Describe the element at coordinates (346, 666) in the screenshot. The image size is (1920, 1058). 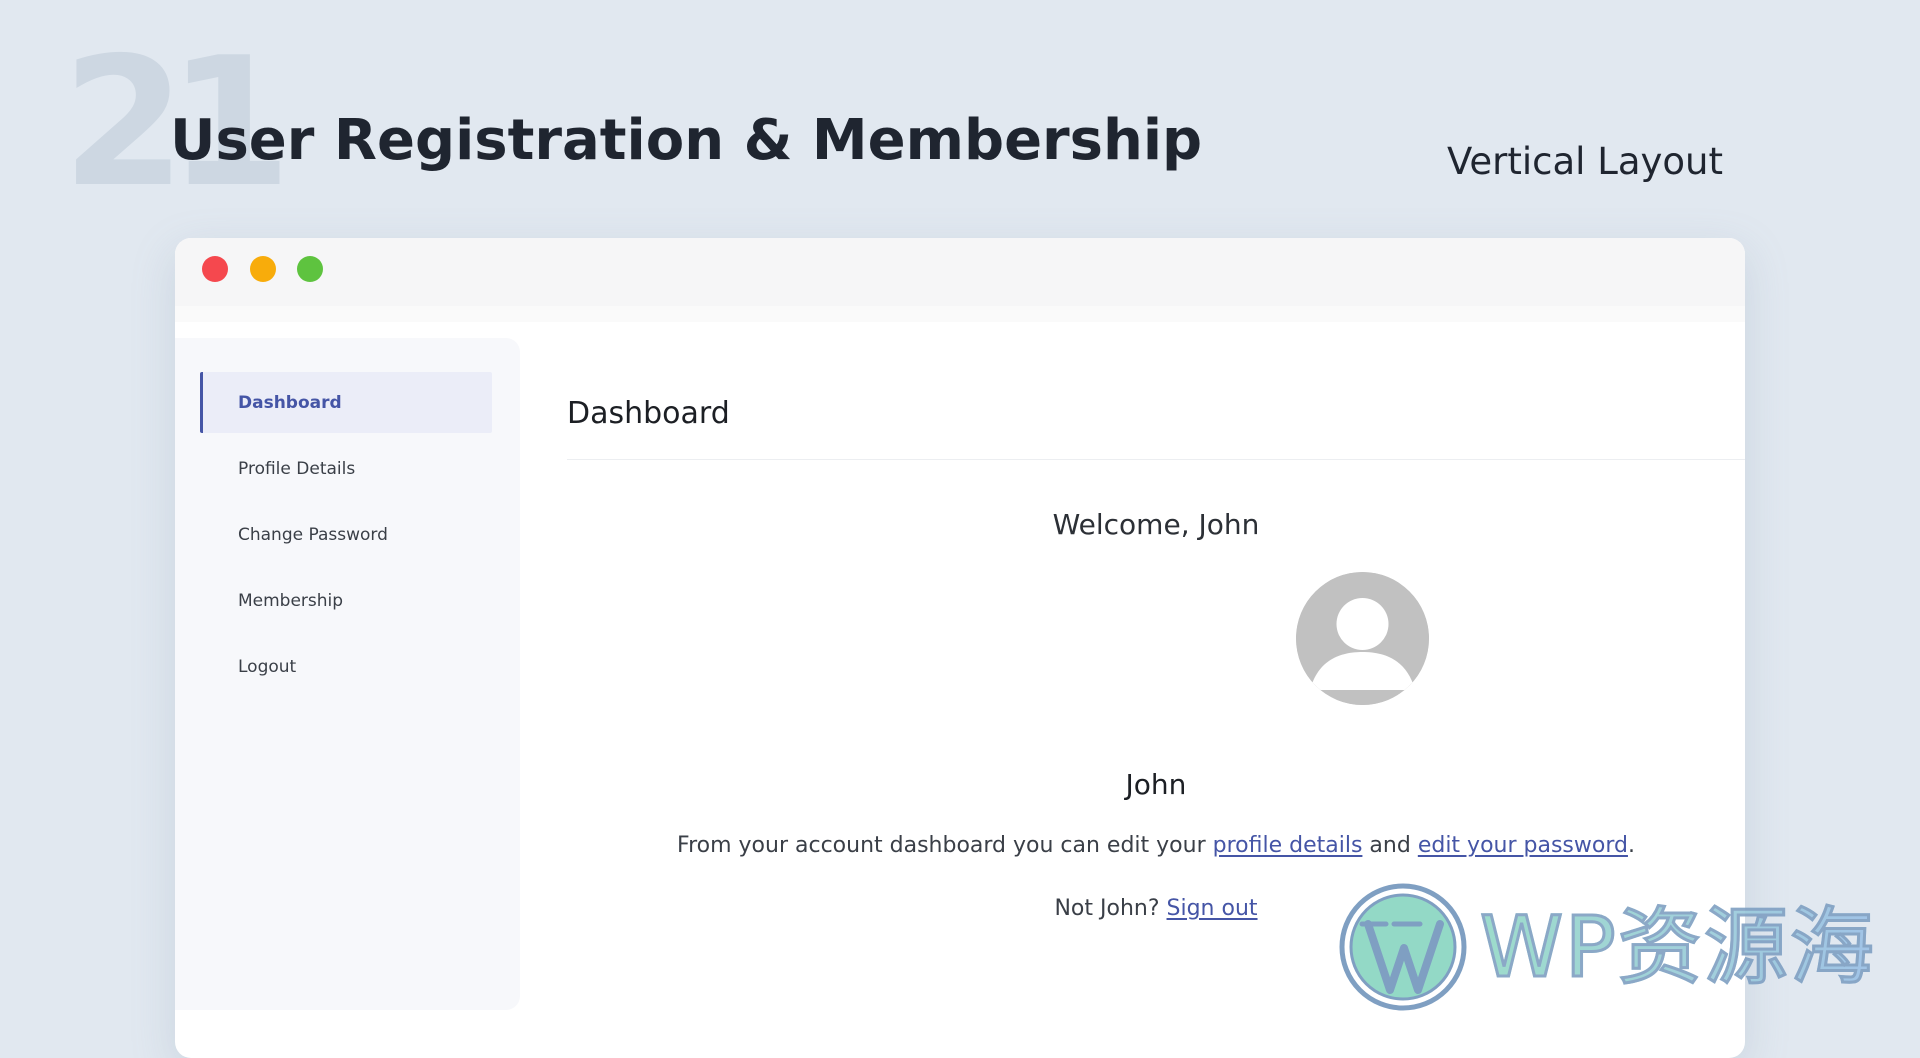
I see `sidebar-item-logout: Logout` at that location.